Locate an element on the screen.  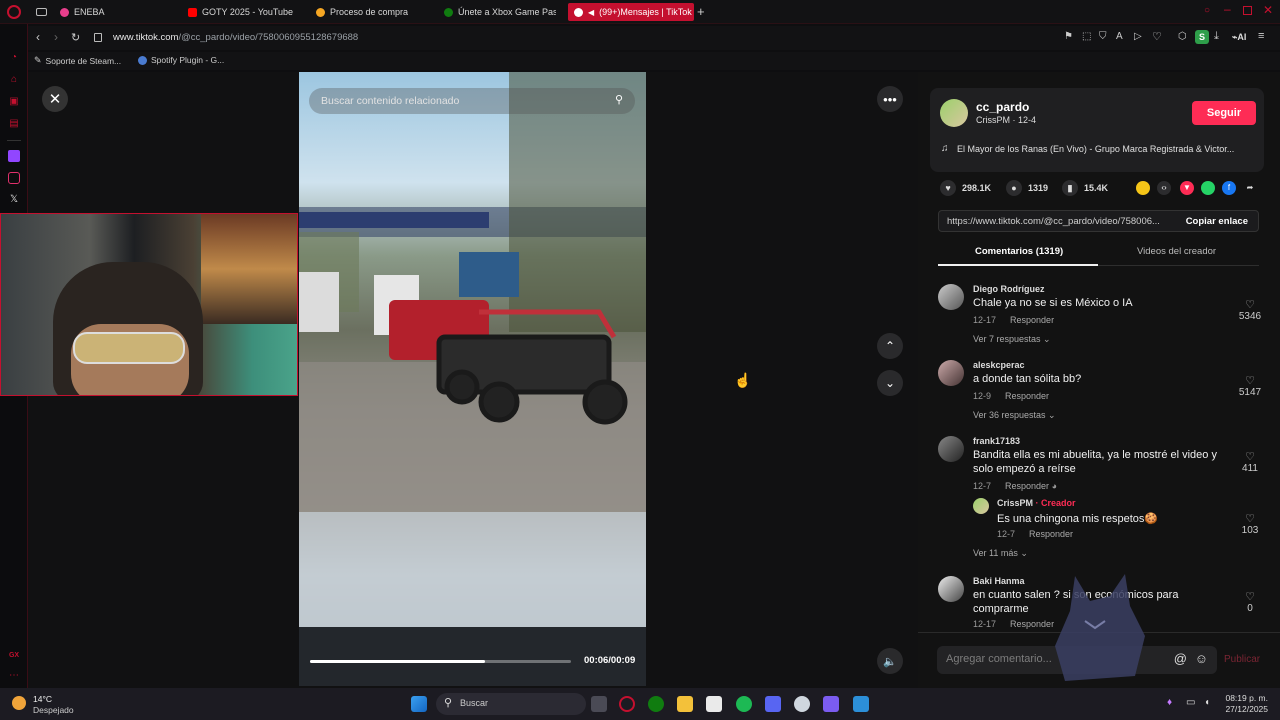
close-window-button: ✕ is located at coordinates (1268, 10).